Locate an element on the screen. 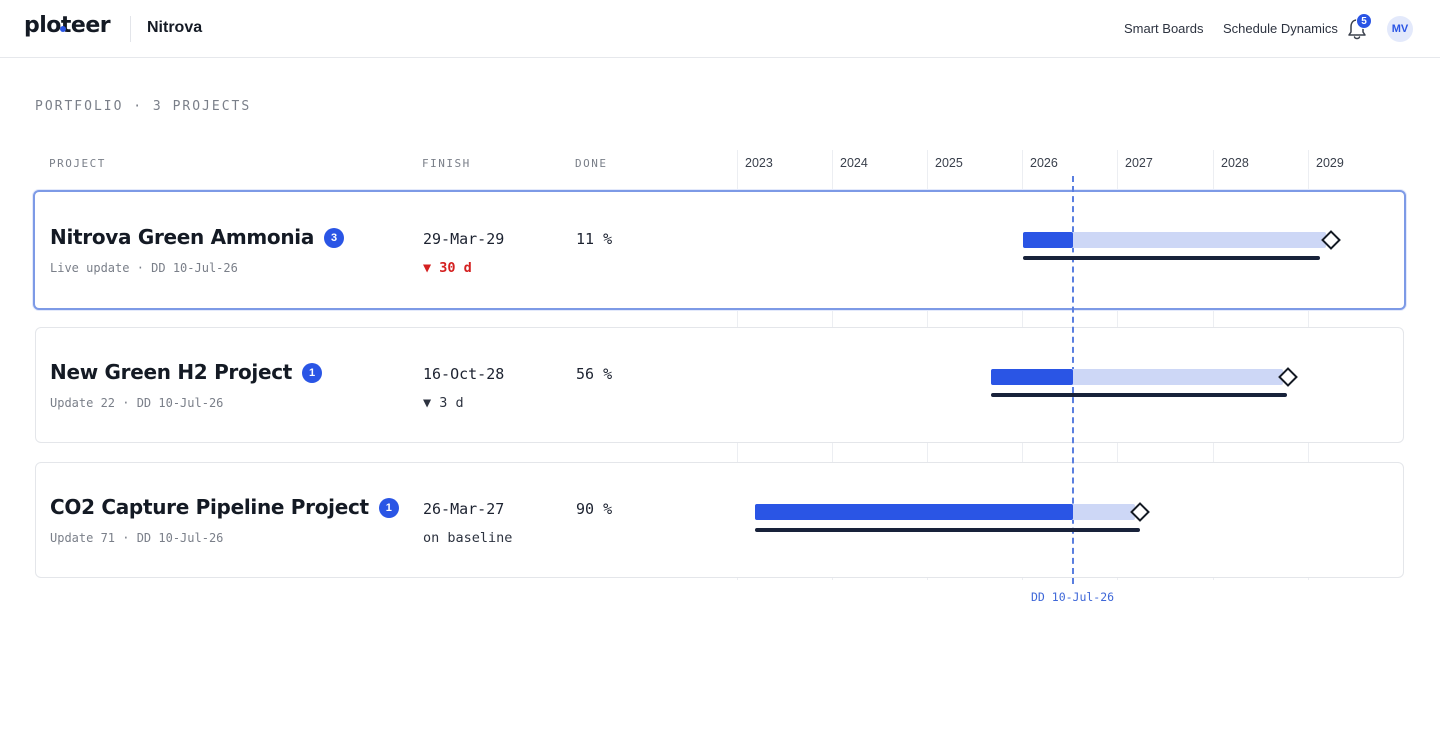  update-count-badge: 3 is located at coordinates (334, 238).